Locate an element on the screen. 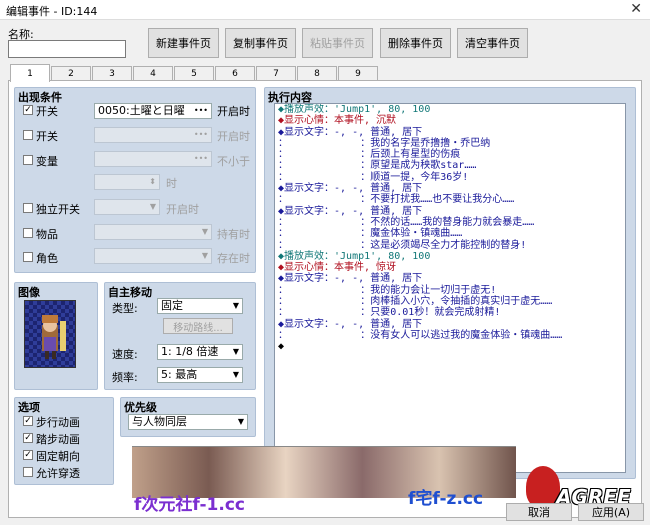 Image resolution: width=650 pixels, height=525 pixels. variable-checkbox is located at coordinates (28, 160).